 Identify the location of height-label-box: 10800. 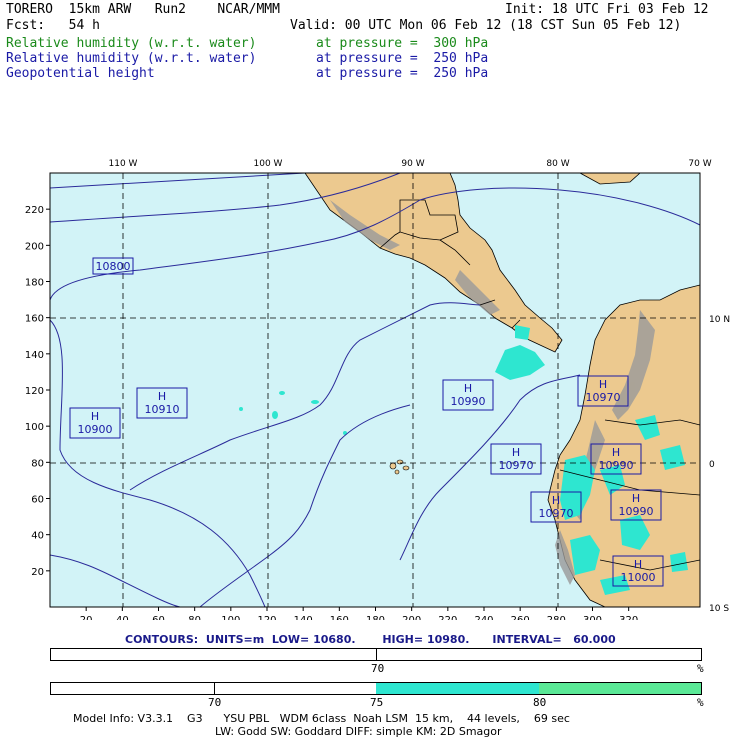
(113, 266).